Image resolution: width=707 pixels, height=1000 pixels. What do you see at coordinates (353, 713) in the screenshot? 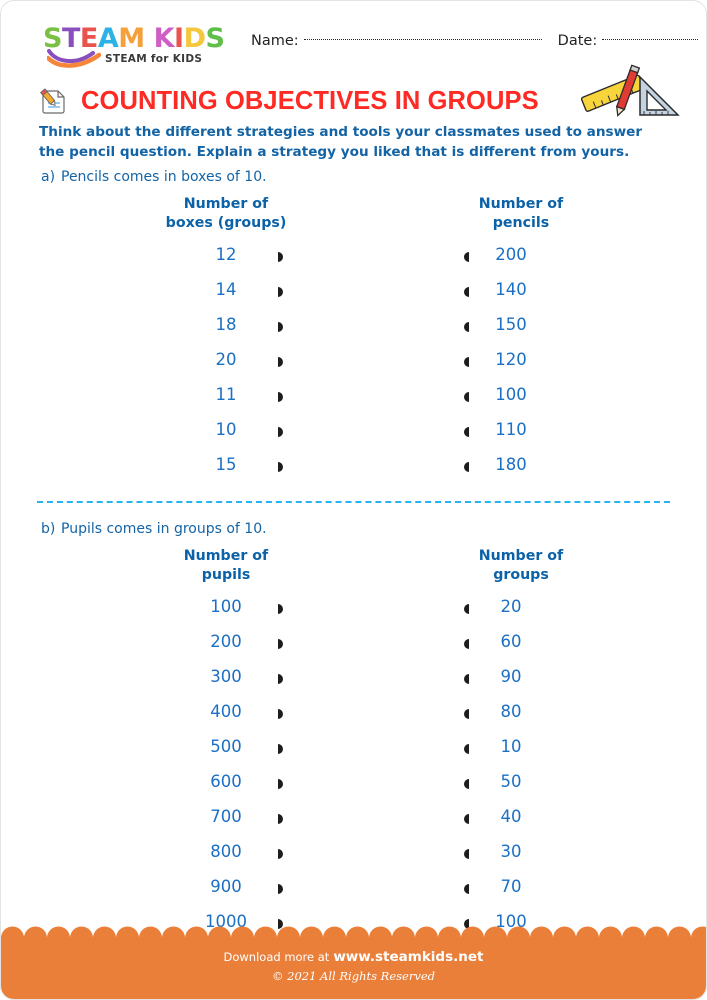
I see `table-row: 400 80` at bounding box center [353, 713].